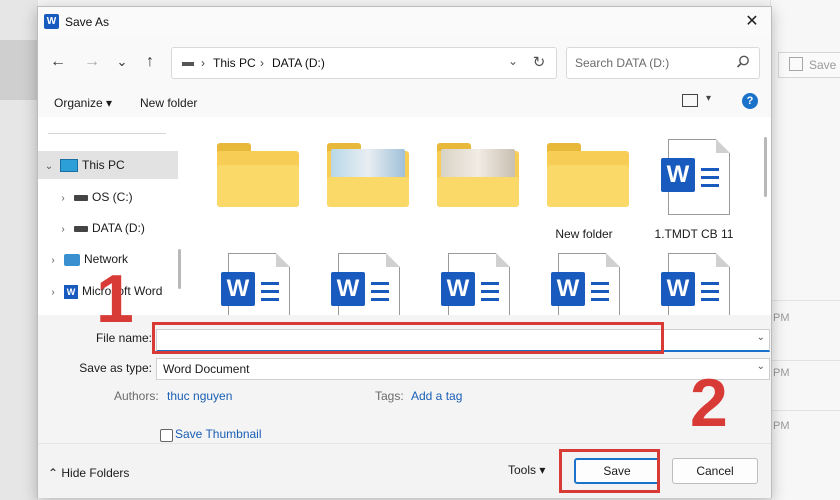 The height and width of the screenshot is (500, 840). I want to click on annotation-step-1: 1, so click(115, 299).